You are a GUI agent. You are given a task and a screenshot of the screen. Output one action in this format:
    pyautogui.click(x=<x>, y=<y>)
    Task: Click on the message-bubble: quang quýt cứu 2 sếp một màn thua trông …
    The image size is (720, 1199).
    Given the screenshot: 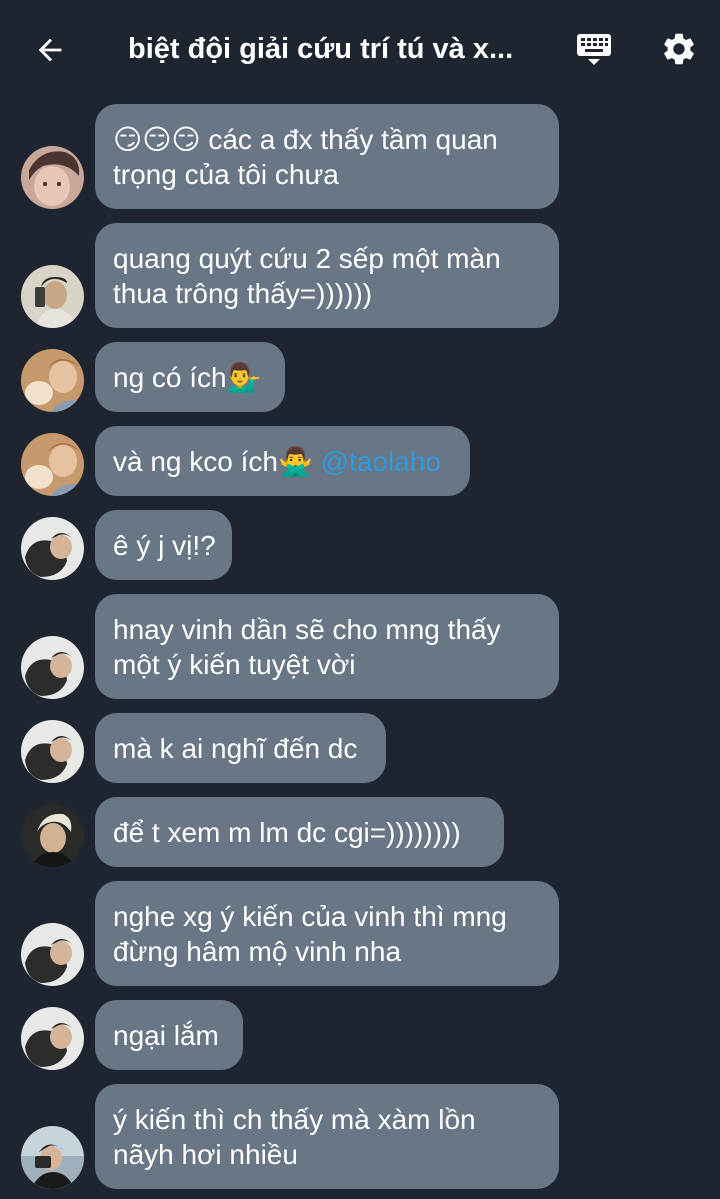 What is the action you would take?
    pyautogui.click(x=327, y=275)
    